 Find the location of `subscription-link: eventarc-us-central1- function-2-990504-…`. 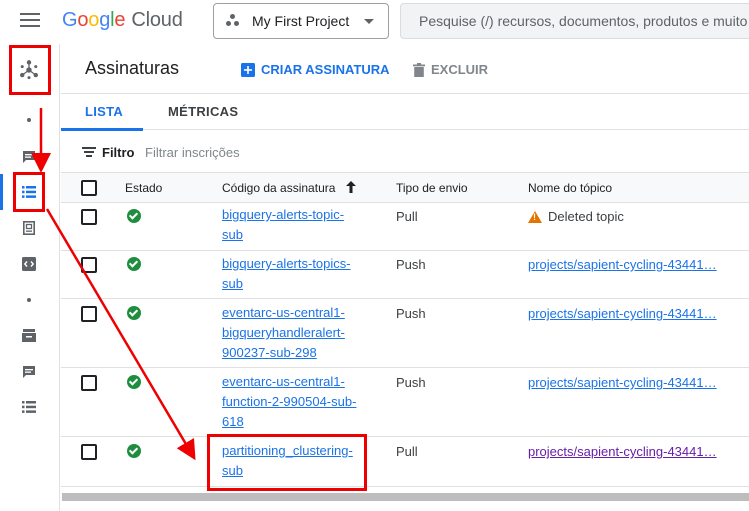

subscription-link: eventarc-us-central1- function-2-990504-… is located at coordinates (292, 402).